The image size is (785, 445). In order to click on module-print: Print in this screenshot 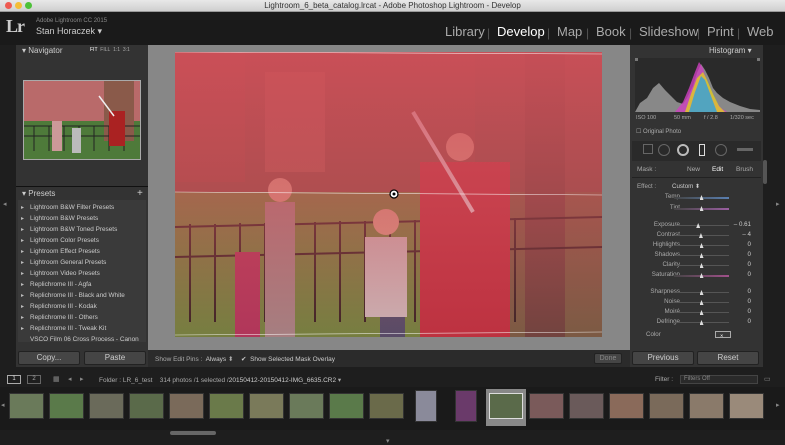, I will do `click(720, 31)`.